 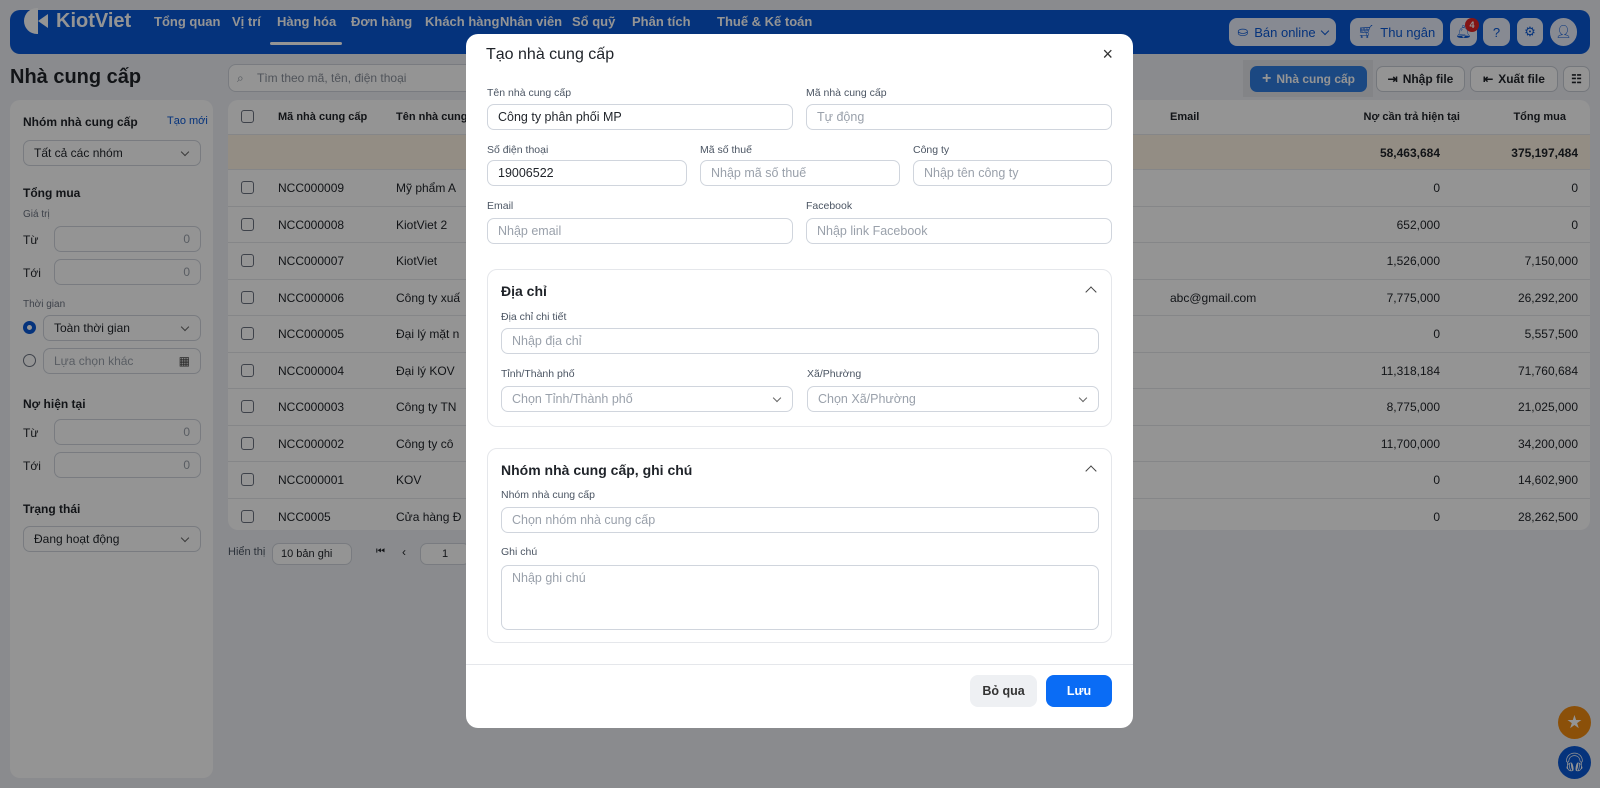 What do you see at coordinates (931, 150) in the screenshot?
I see `company-label: Công ty` at bounding box center [931, 150].